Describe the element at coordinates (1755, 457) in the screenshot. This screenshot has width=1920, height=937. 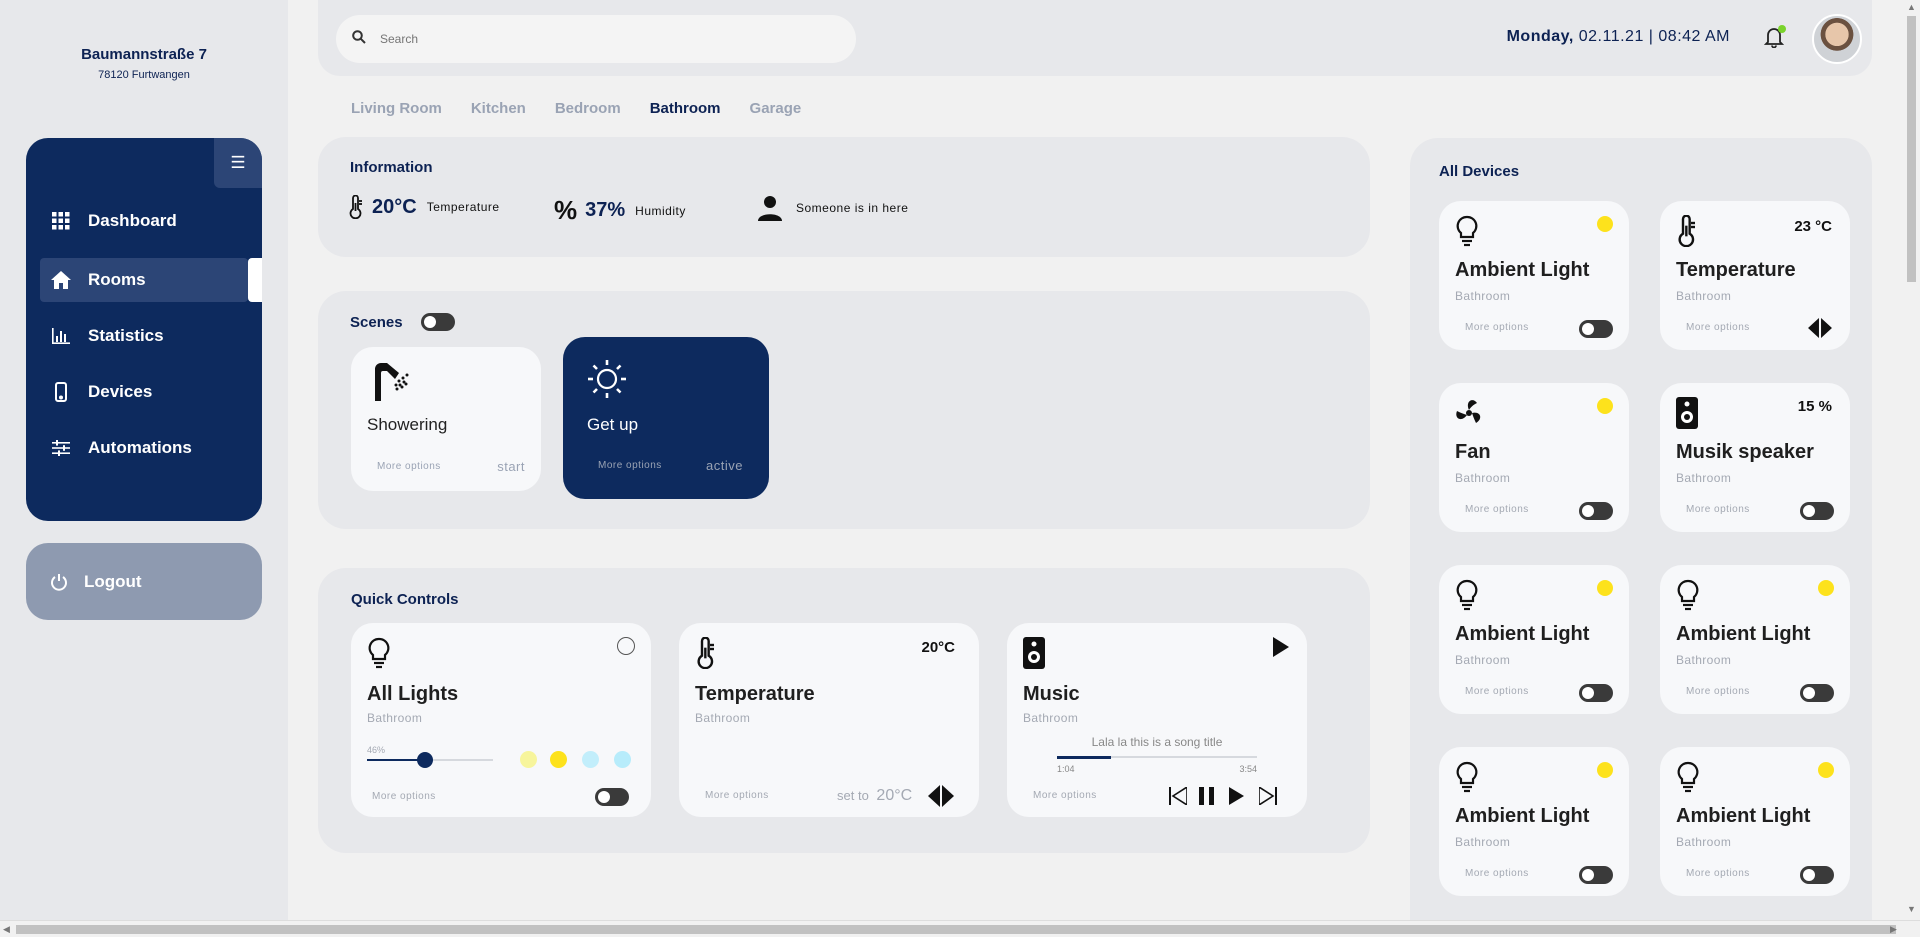
I see `device-card-musik-speaker: 15 % Musik speaker Bathroom More options` at that location.